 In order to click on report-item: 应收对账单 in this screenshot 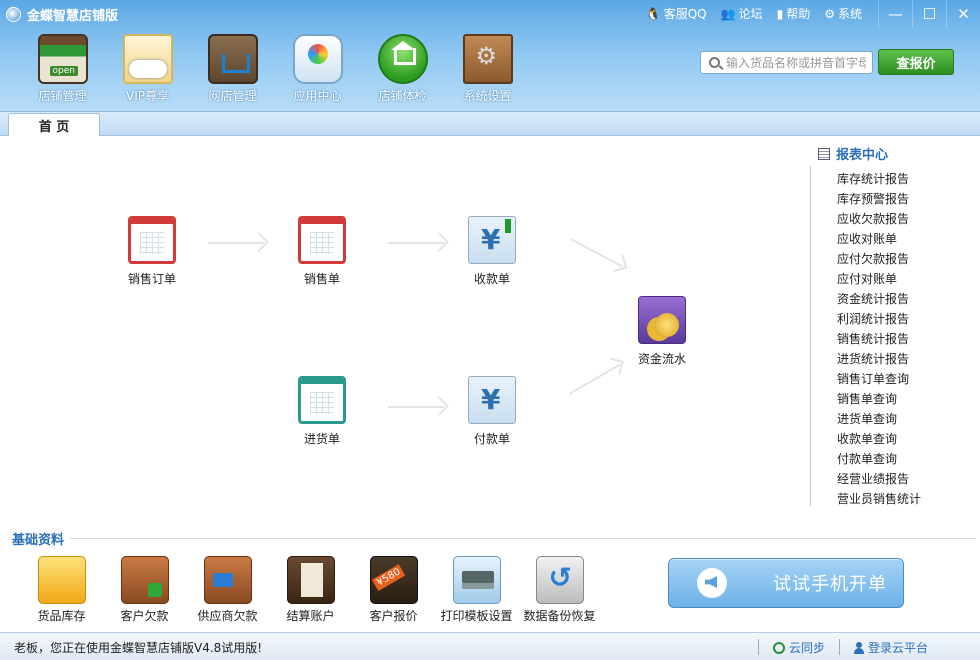, I will do `click(895, 239)`.